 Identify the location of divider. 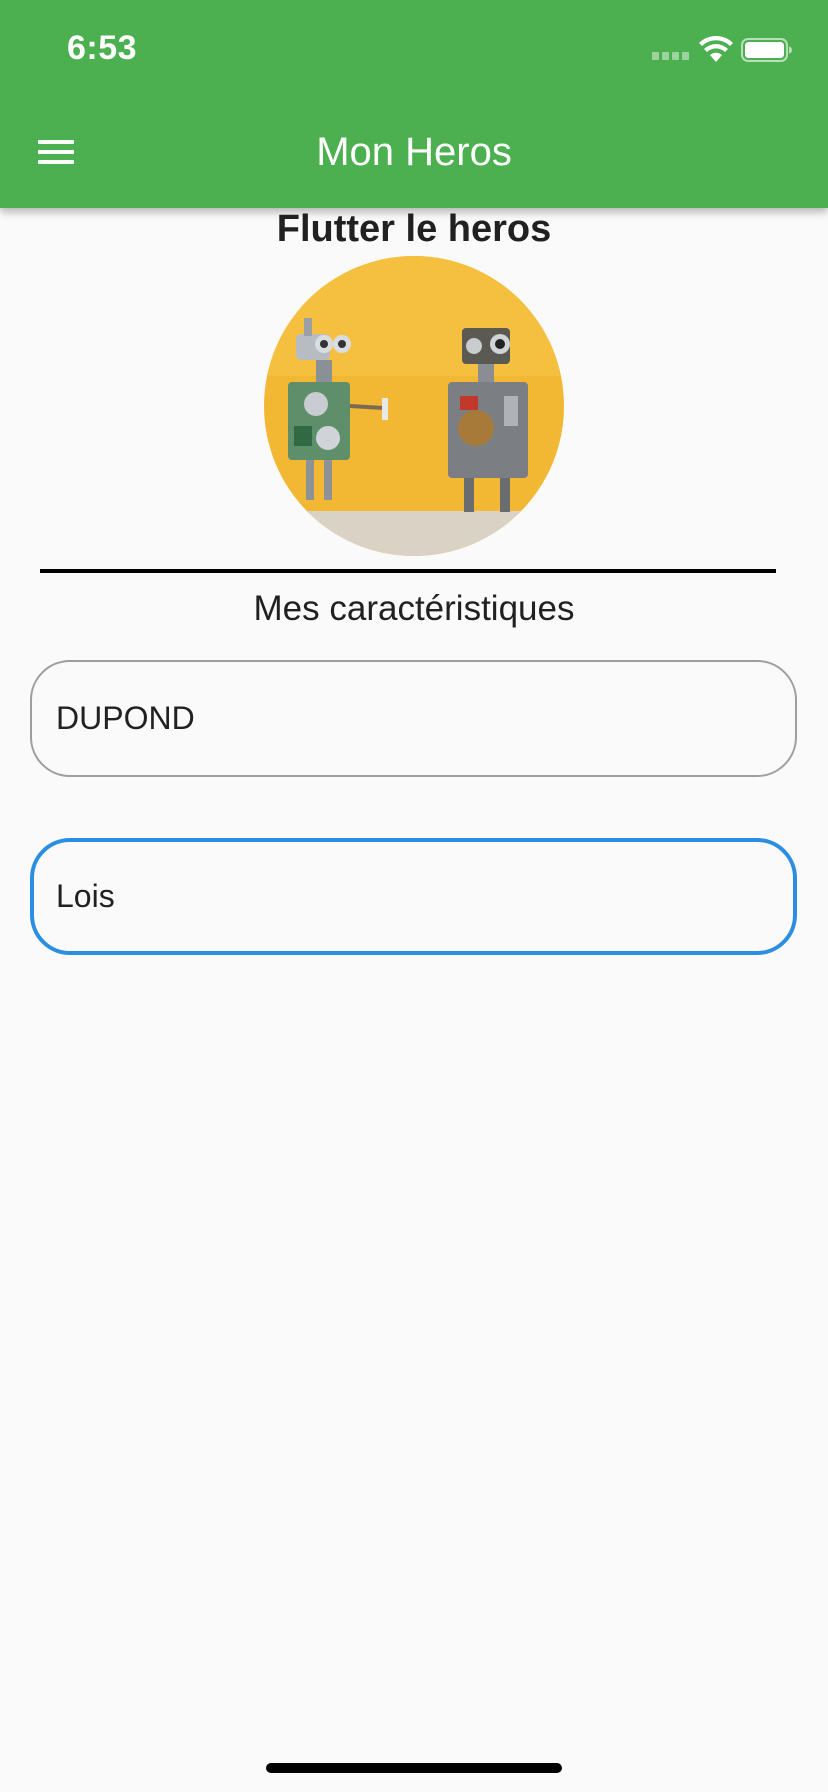
(408, 571).